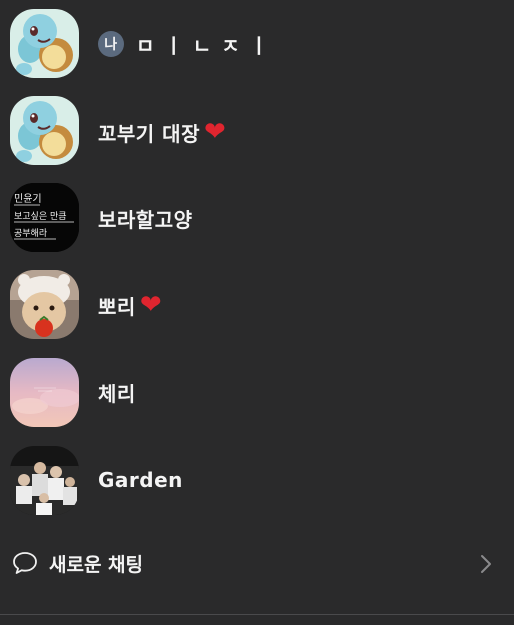 The height and width of the screenshot is (625, 514). I want to click on chevron-right-icon, so click(486, 564).